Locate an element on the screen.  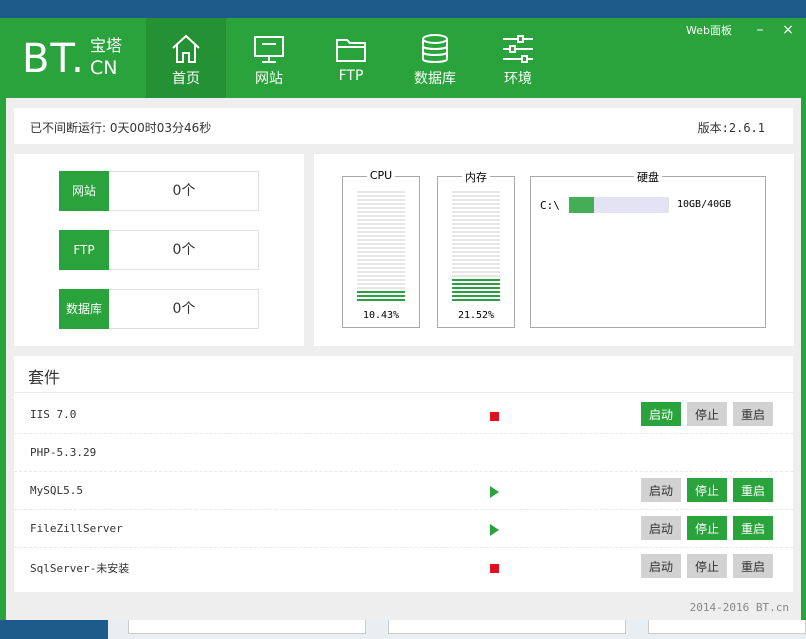
cpu-gauge-title: CPU is located at coordinates (381, 175).